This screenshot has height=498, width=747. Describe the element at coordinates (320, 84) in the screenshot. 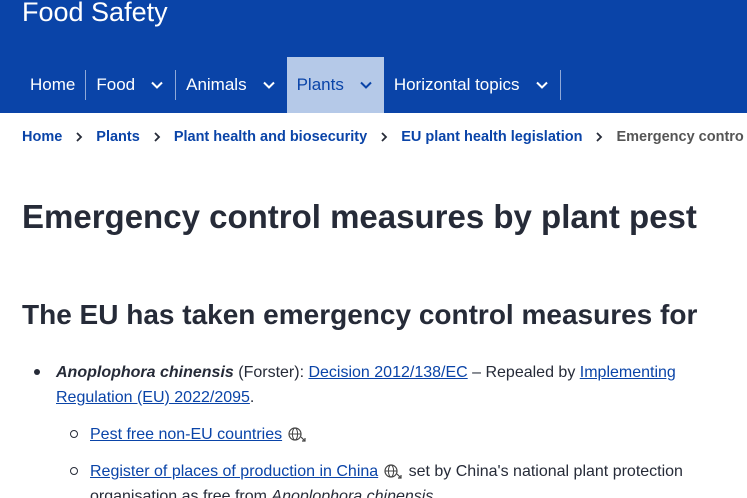

I see `menu-item-label: Plants` at that location.